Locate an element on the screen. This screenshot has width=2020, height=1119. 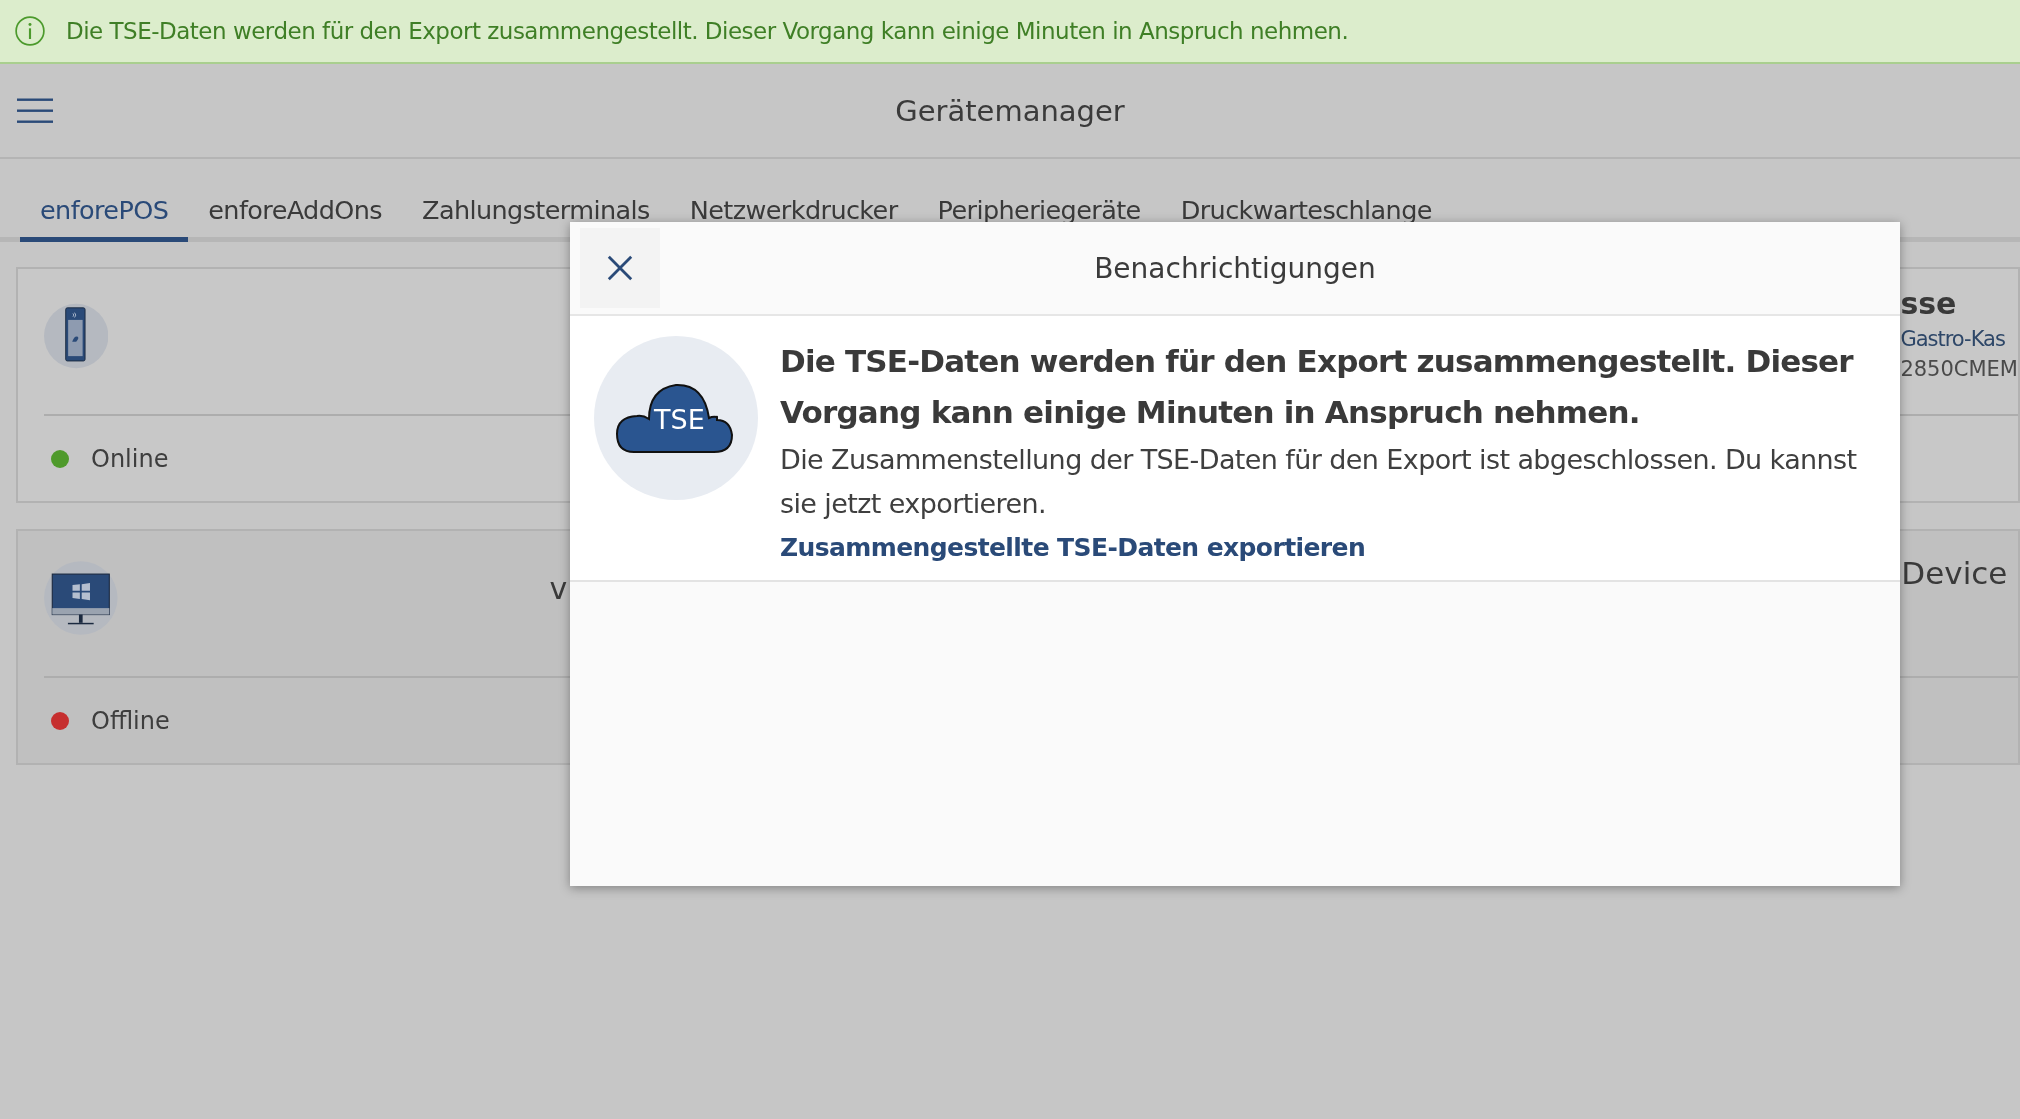
tab: enforePOS is located at coordinates (104, 218).